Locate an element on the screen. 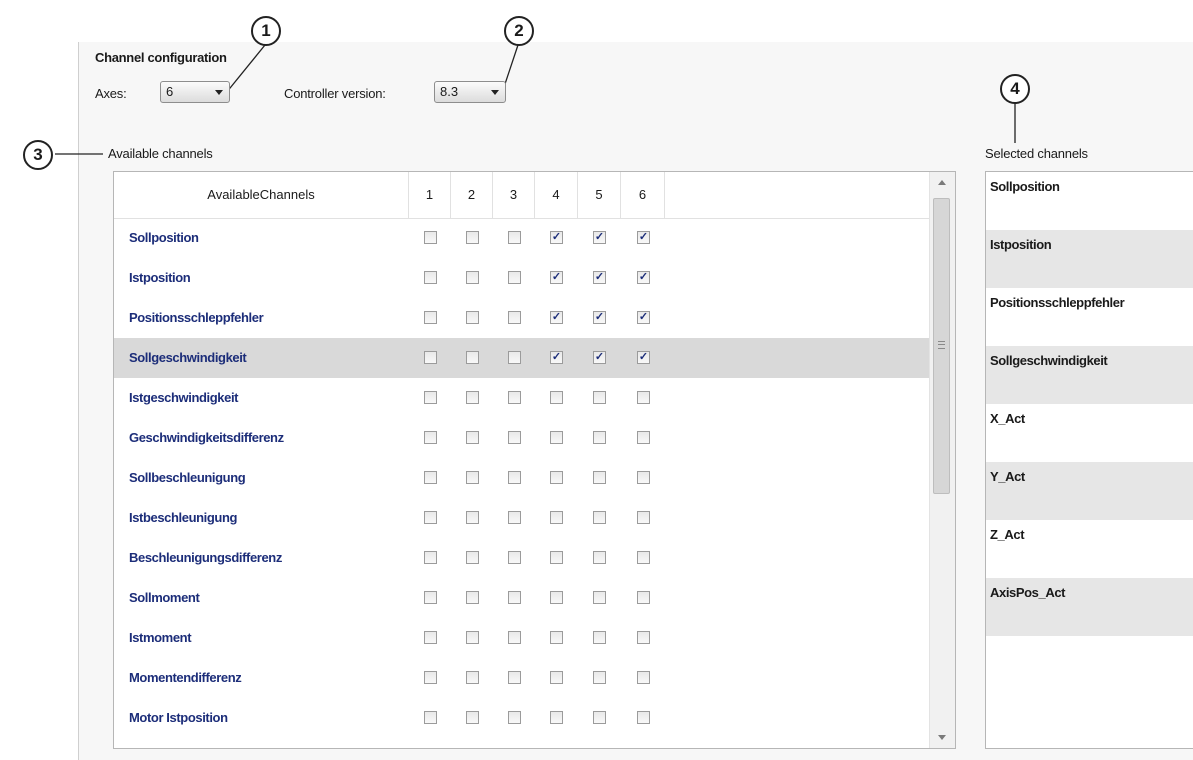 Image resolution: width=1193 pixels, height=760 pixels. scroll-up-icon is located at coordinates (942, 182).